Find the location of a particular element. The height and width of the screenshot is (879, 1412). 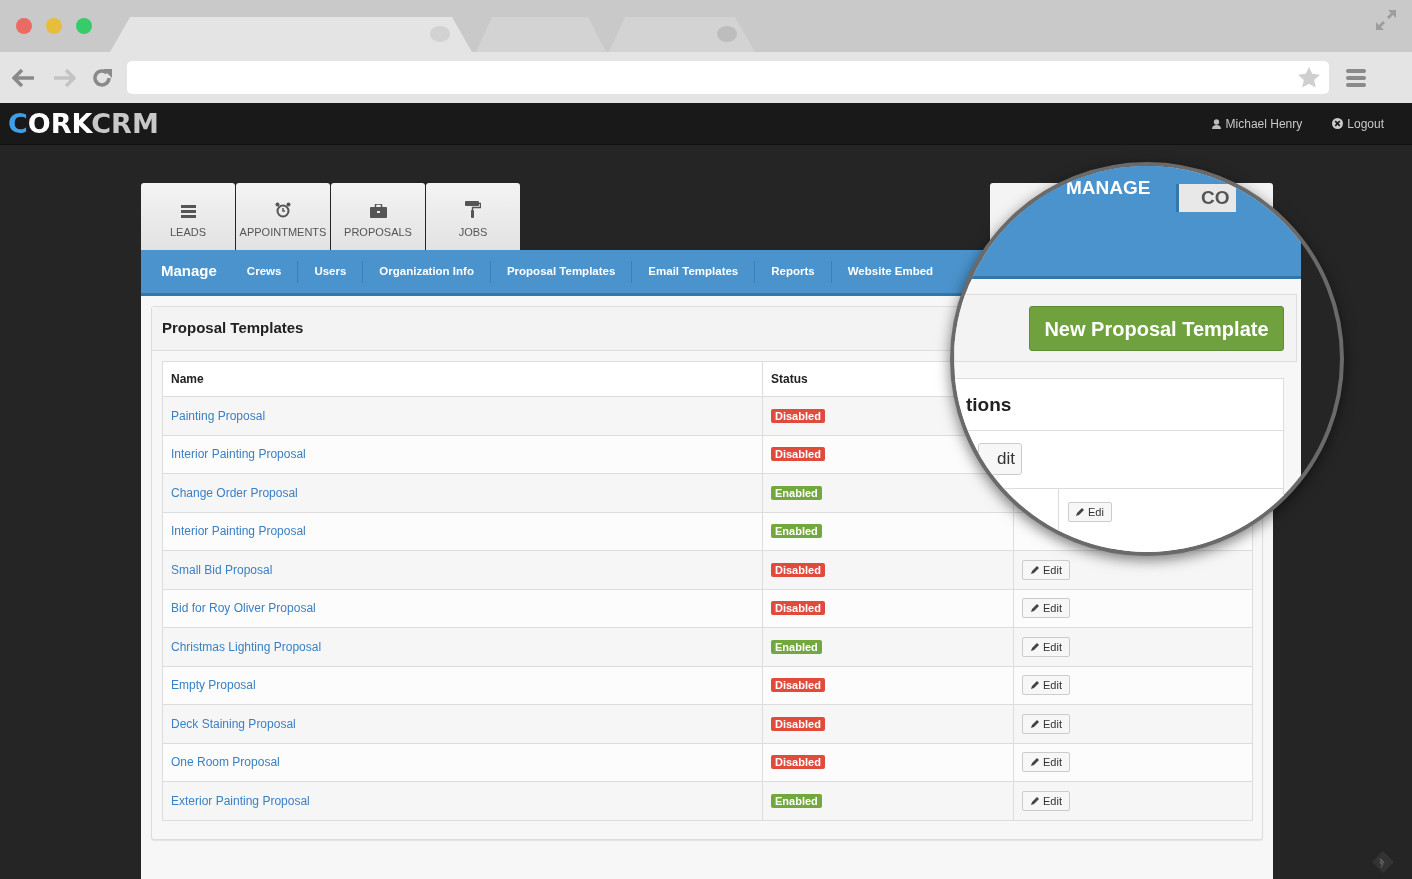

feedback-icon is located at coordinates (1383, 862).